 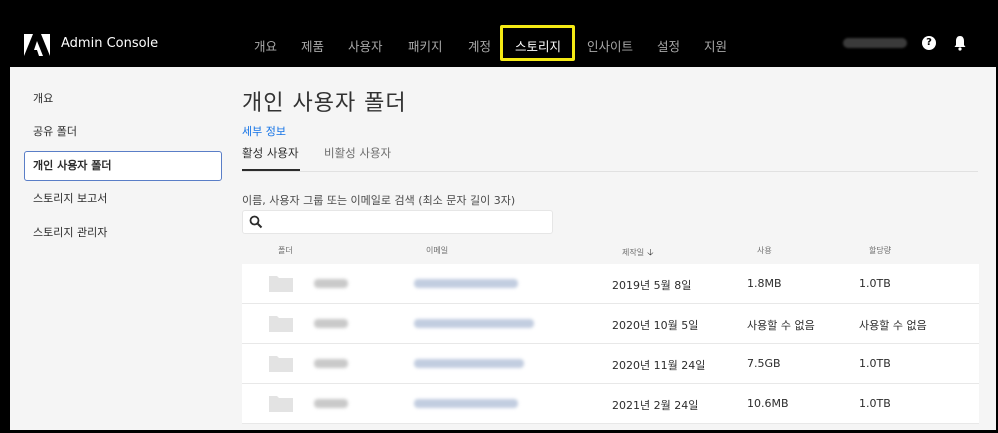 I want to click on usage-value: 10.6MB, so click(x=768, y=403).